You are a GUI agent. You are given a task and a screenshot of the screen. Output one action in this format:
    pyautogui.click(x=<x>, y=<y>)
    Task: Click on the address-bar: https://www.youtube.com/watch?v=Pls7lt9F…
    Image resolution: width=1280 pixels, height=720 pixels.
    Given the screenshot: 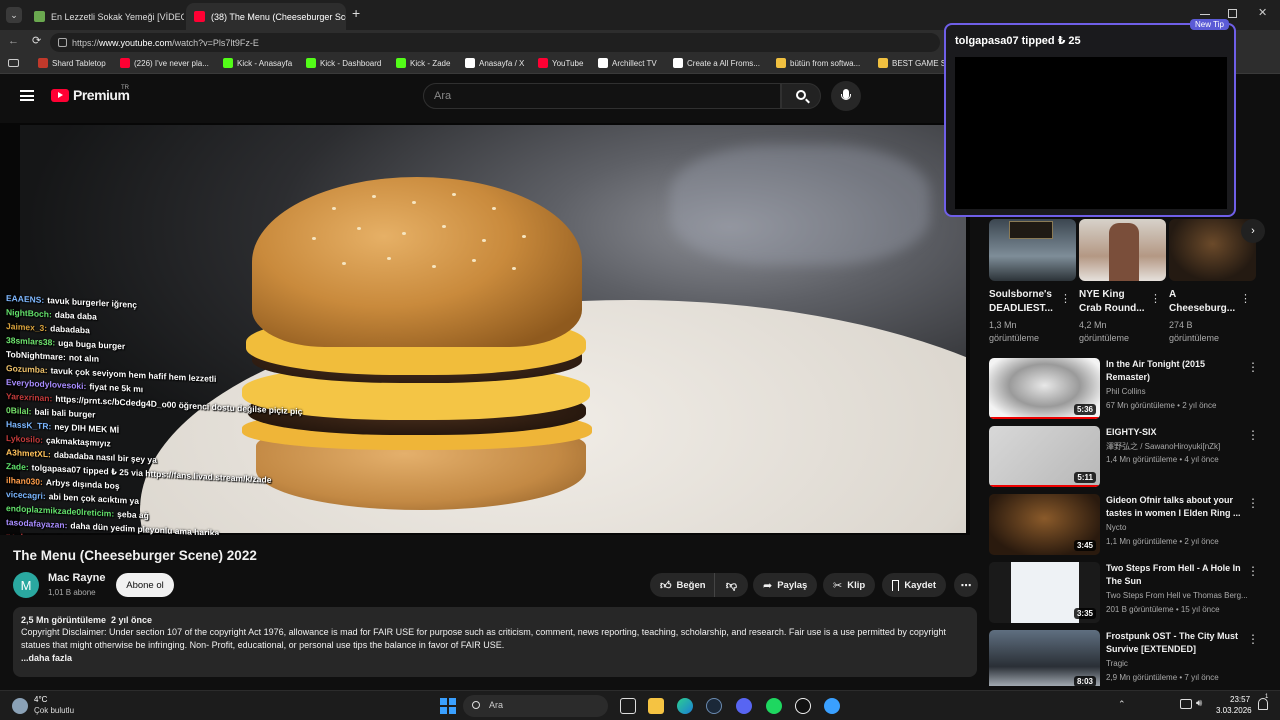 What is the action you would take?
    pyautogui.click(x=495, y=42)
    